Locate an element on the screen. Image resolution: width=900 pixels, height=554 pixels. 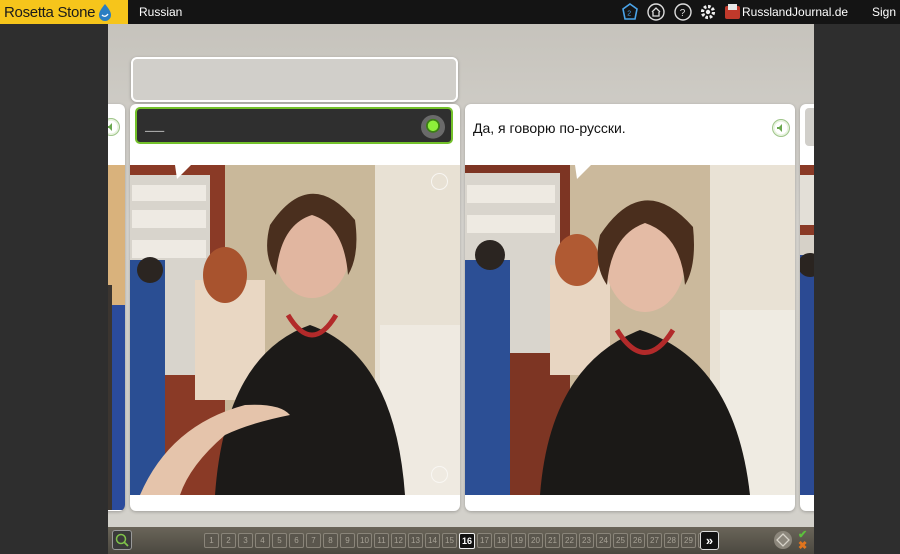
input-card: __ is located at coordinates (294, 125).